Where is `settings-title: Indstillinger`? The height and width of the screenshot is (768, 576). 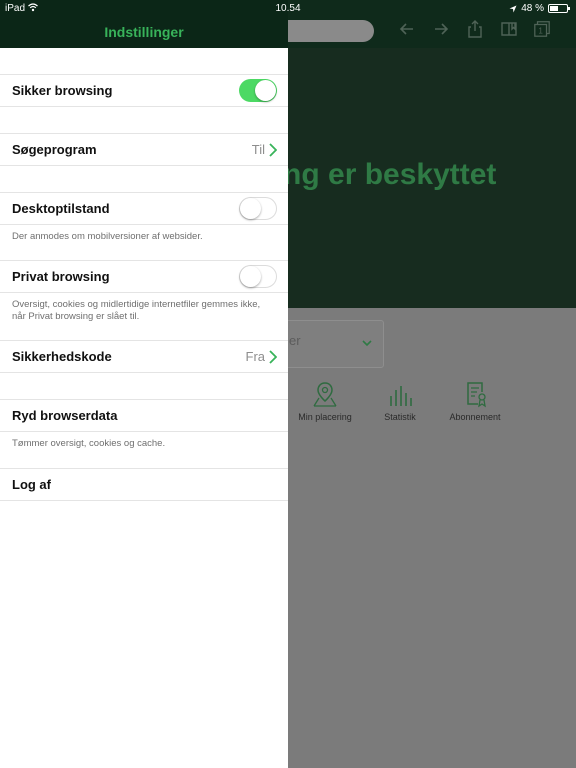 settings-title: Indstillinger is located at coordinates (144, 32).